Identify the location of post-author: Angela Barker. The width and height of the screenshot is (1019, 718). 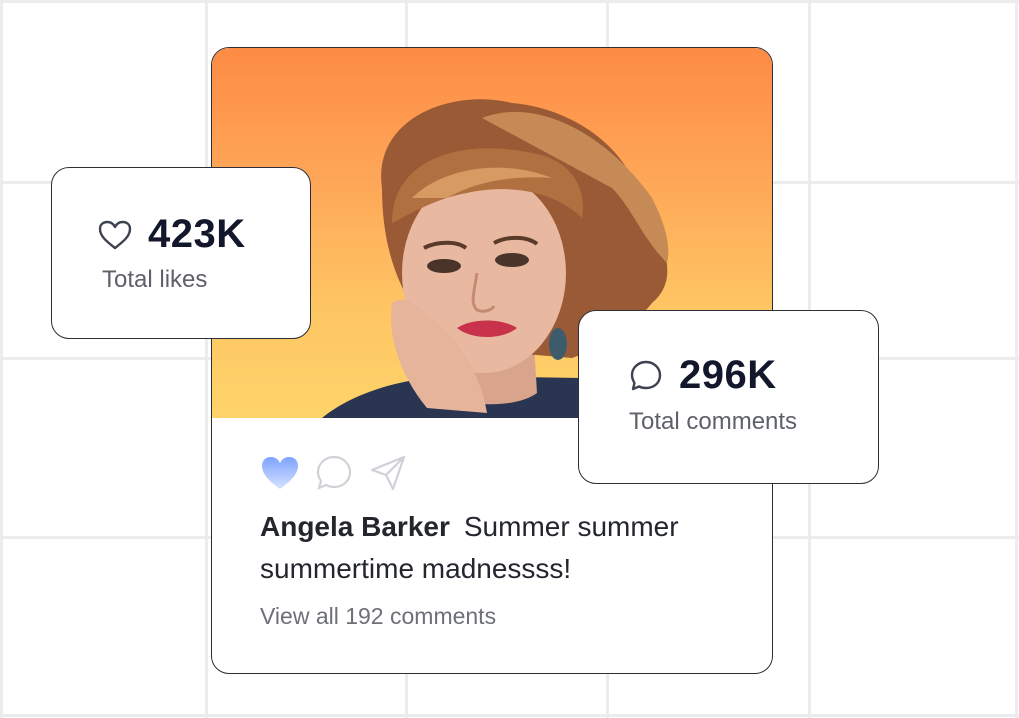
(355, 526).